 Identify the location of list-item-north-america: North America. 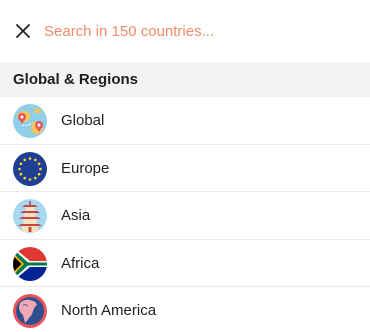
(185, 309).